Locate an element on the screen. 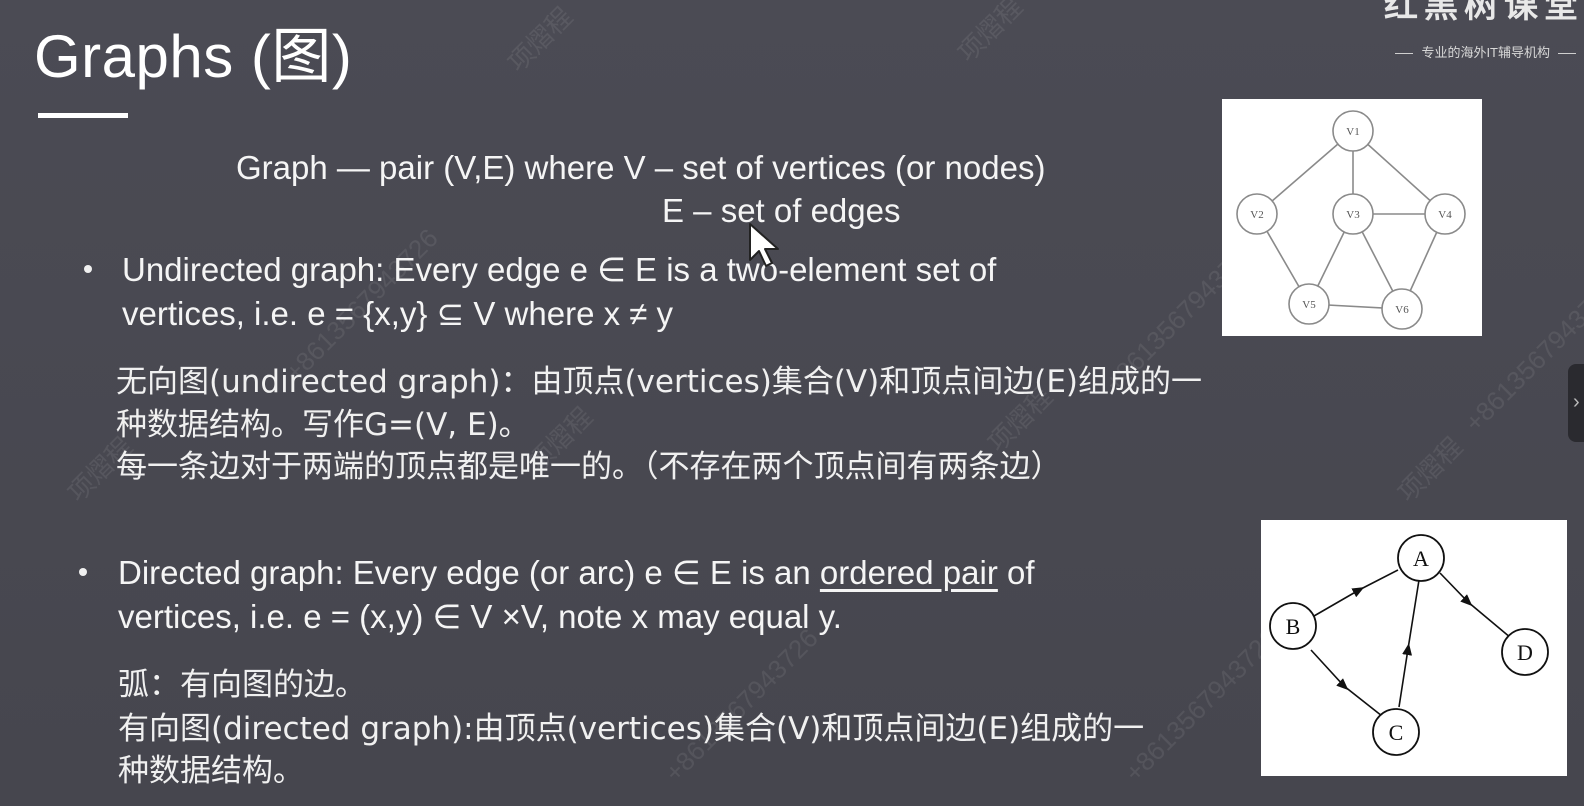 The image size is (1584, 806). undirected-graph-figure: V1 V2 V3 V4 V5 V6 is located at coordinates (1352, 217).